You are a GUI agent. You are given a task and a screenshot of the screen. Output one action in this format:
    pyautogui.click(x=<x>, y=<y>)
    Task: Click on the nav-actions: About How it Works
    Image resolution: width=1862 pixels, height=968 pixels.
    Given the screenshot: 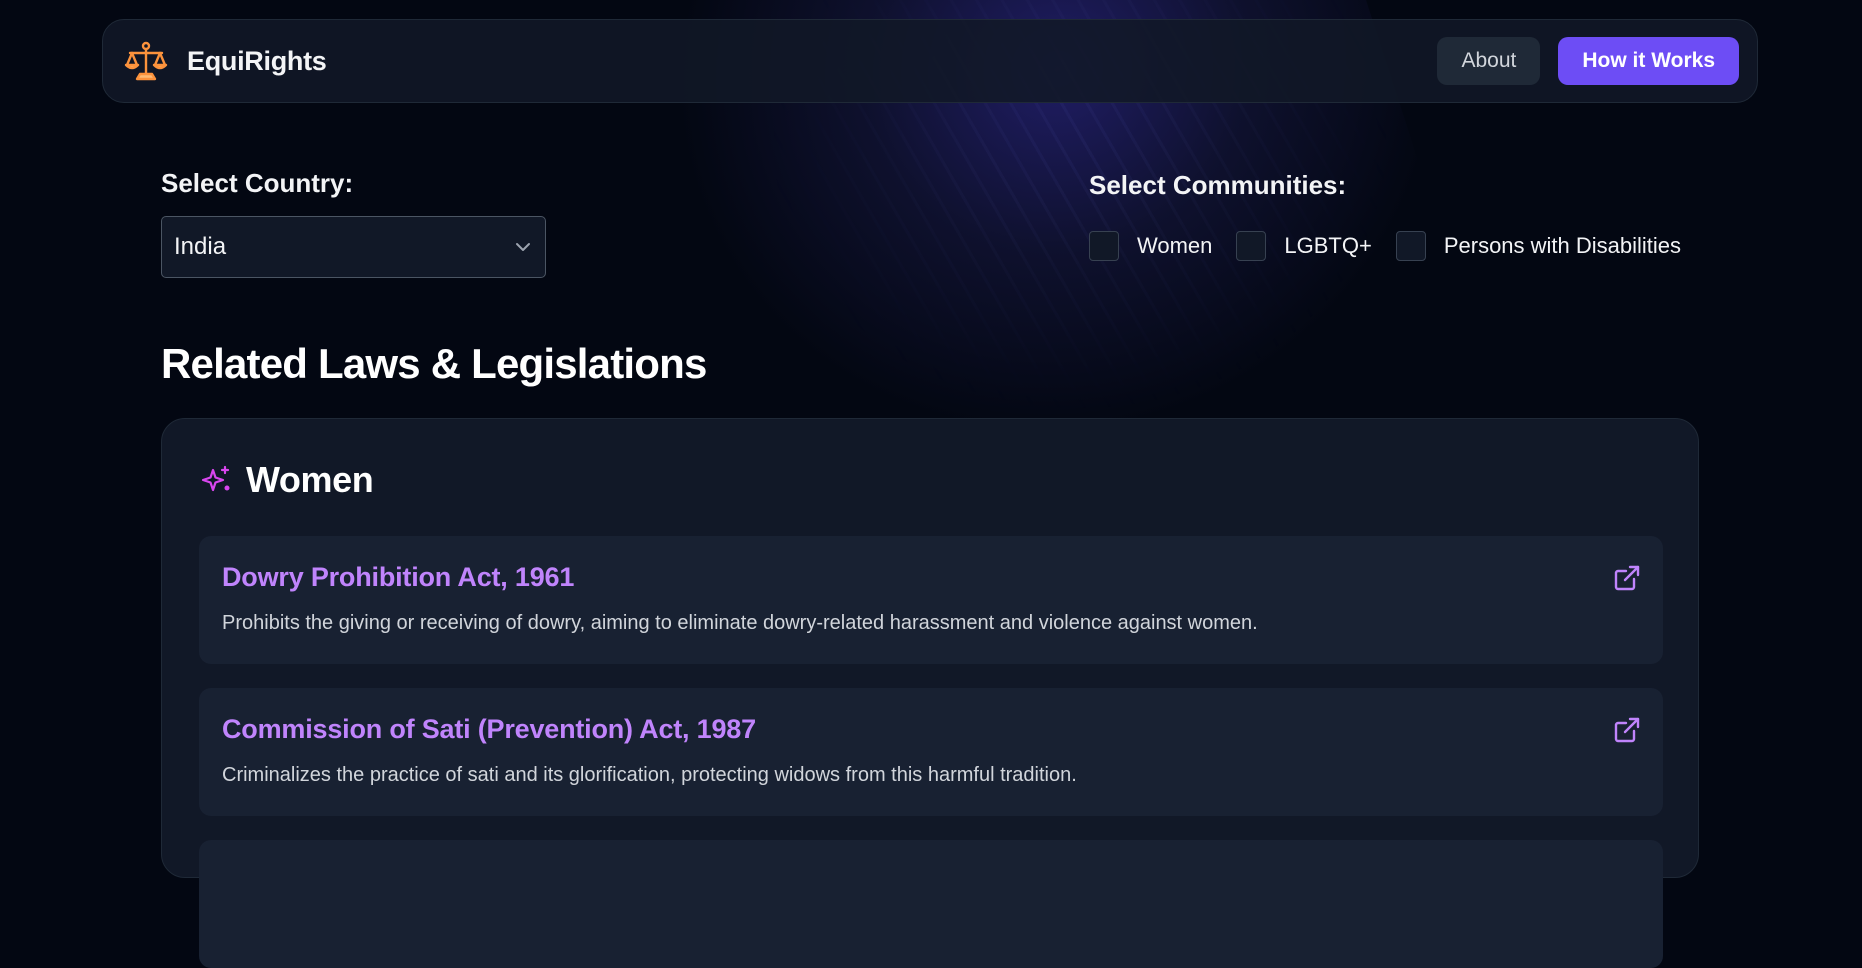 What is the action you would take?
    pyautogui.click(x=1588, y=61)
    